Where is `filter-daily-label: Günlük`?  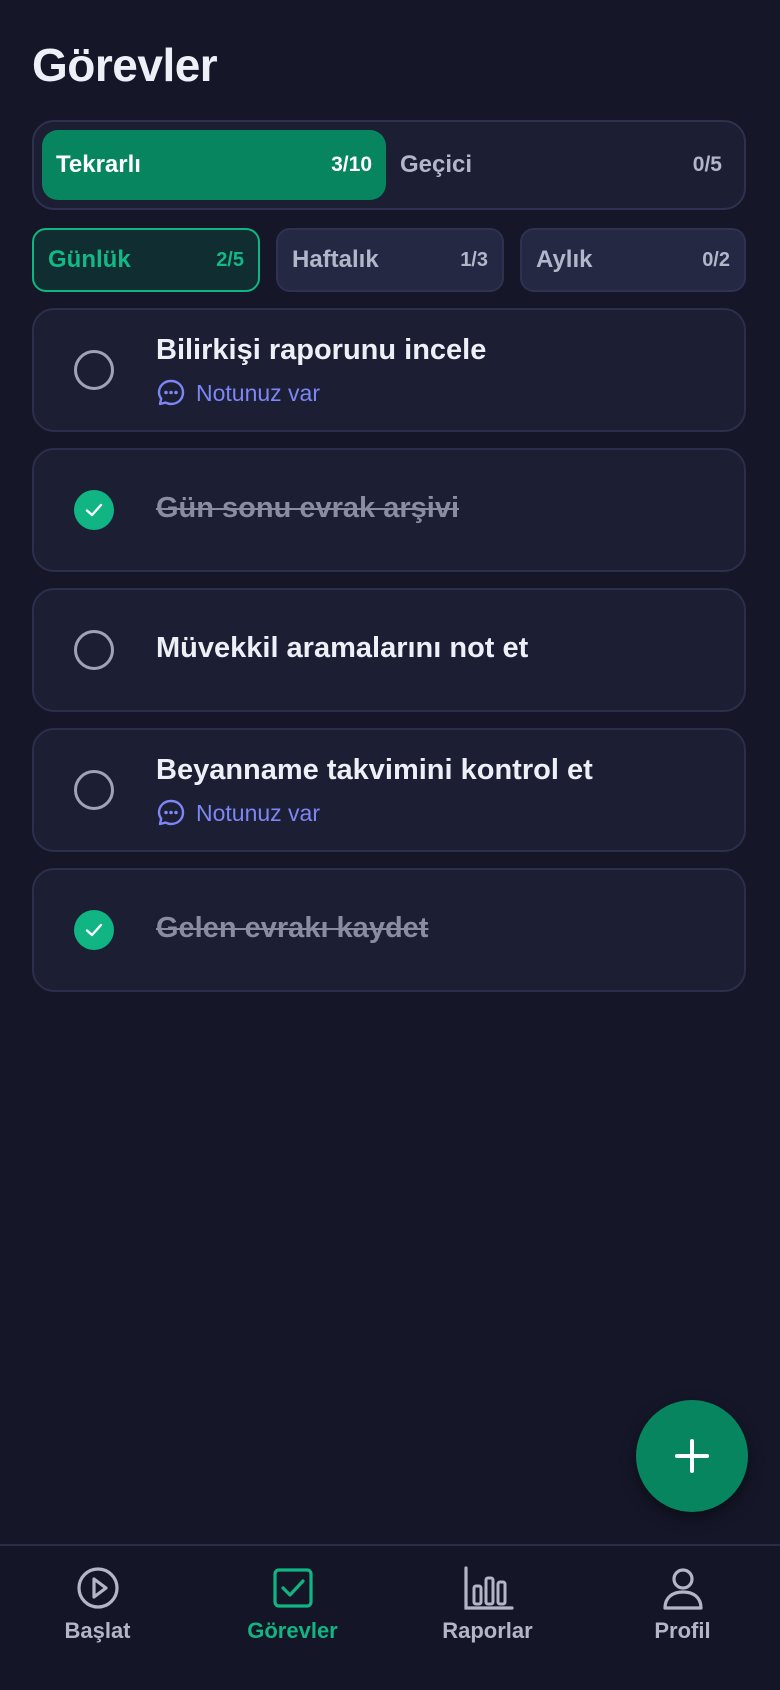
filter-daily-label: Günlük is located at coordinates (89, 259).